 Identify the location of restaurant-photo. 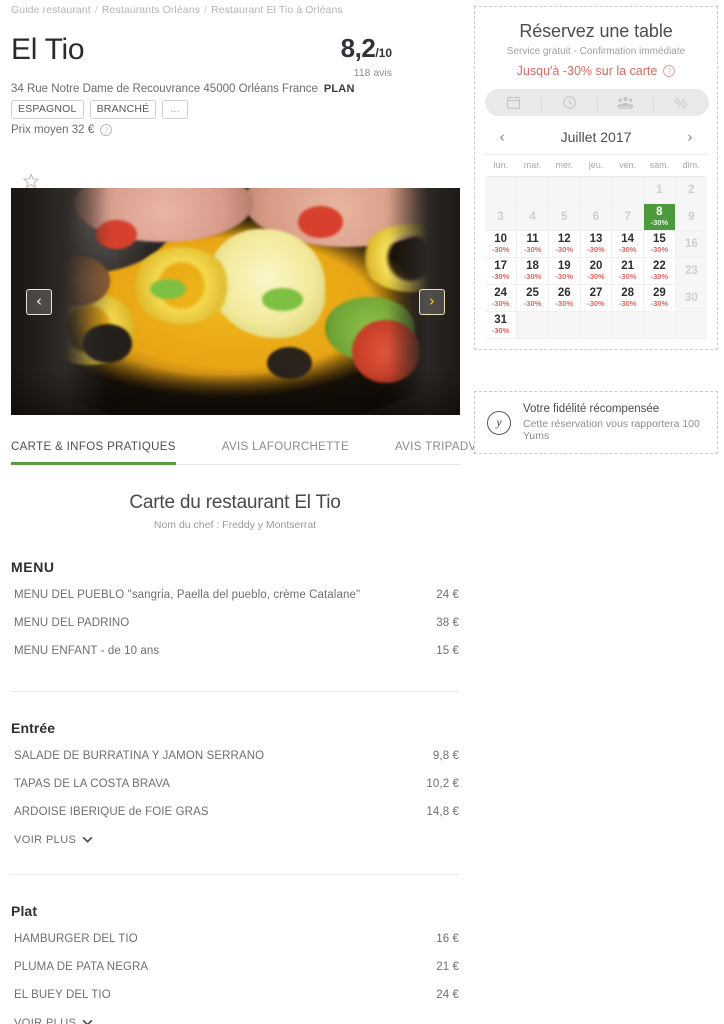
(235, 301).